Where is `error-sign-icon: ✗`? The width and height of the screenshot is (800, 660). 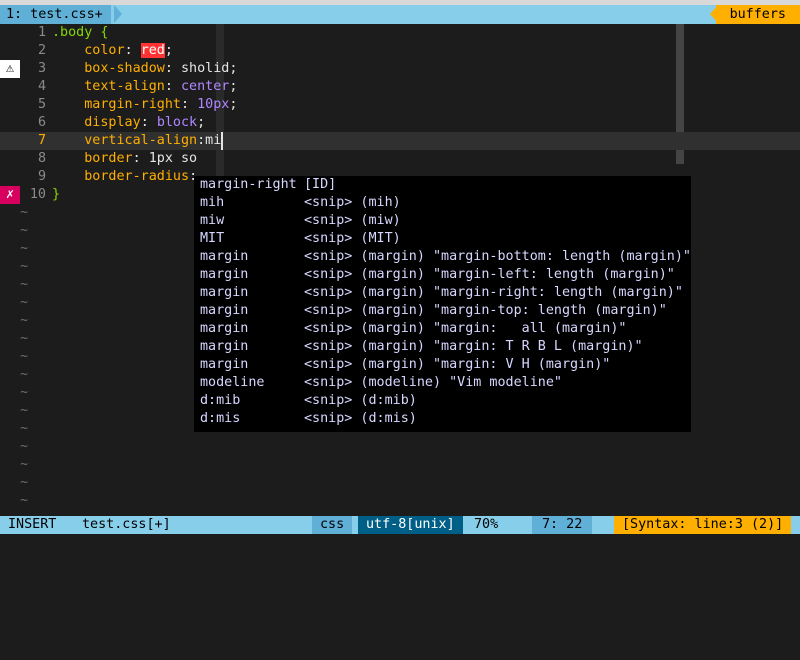
error-sign-icon: ✗ is located at coordinates (10, 195).